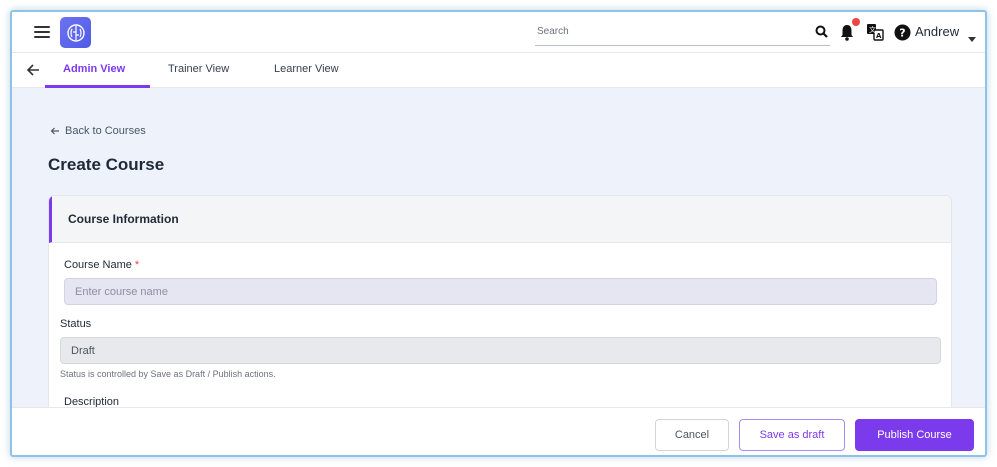 Image resolution: width=997 pixels, height=467 pixels. Describe the element at coordinates (914, 435) in the screenshot. I see `publish-course-button: Publish Course` at that location.